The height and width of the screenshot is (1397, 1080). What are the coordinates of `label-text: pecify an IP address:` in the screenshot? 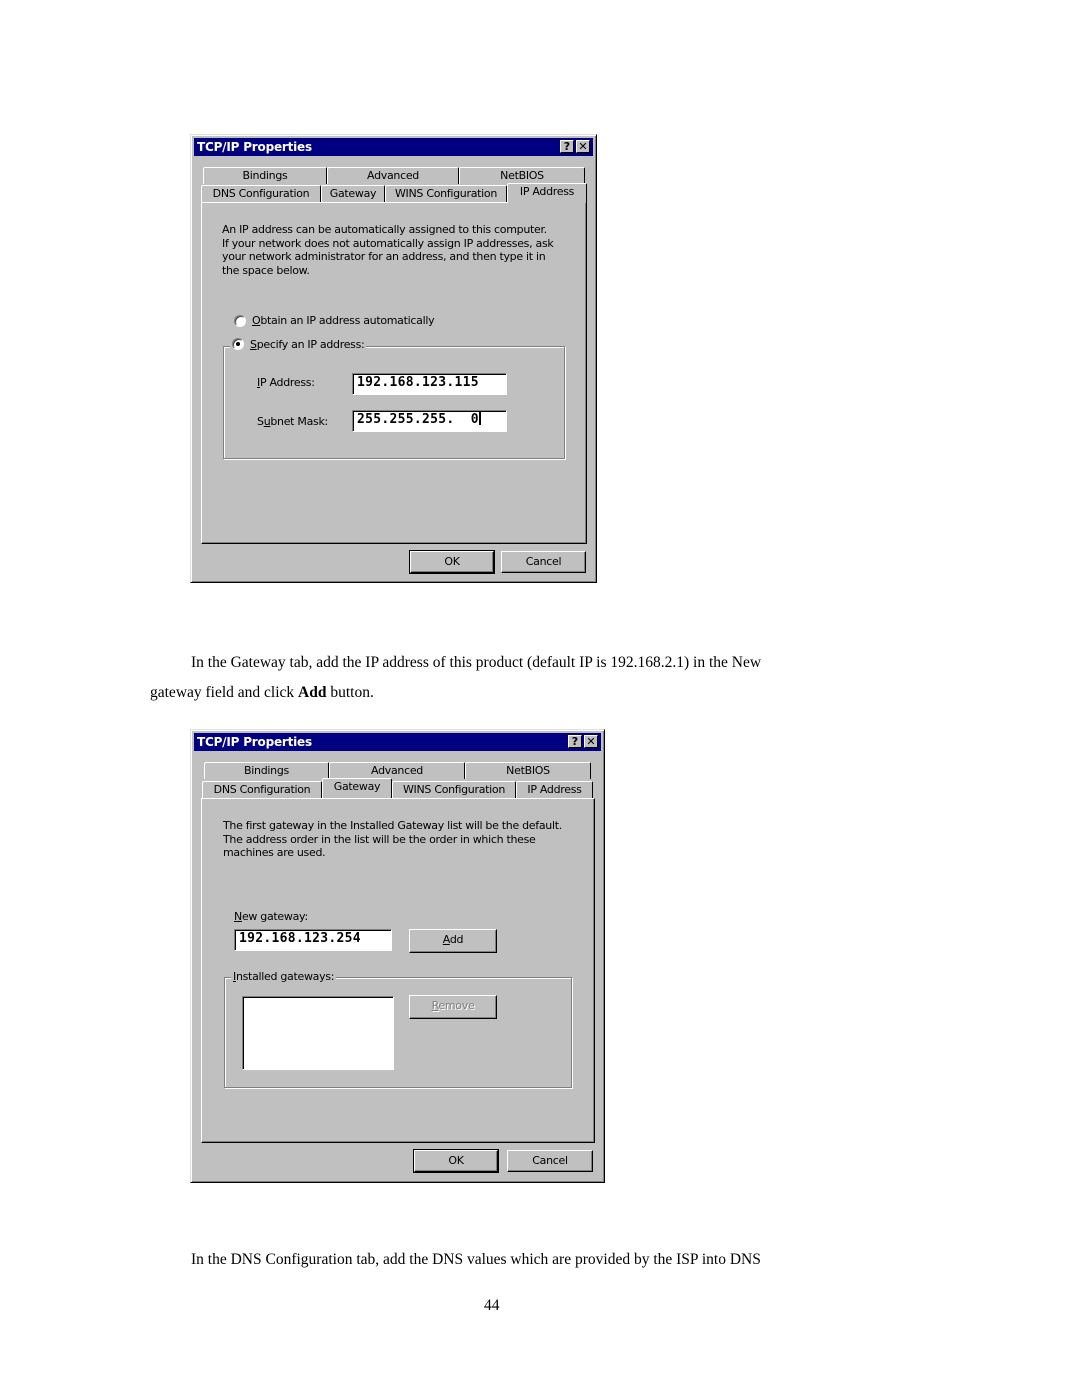 It's located at (310, 344).